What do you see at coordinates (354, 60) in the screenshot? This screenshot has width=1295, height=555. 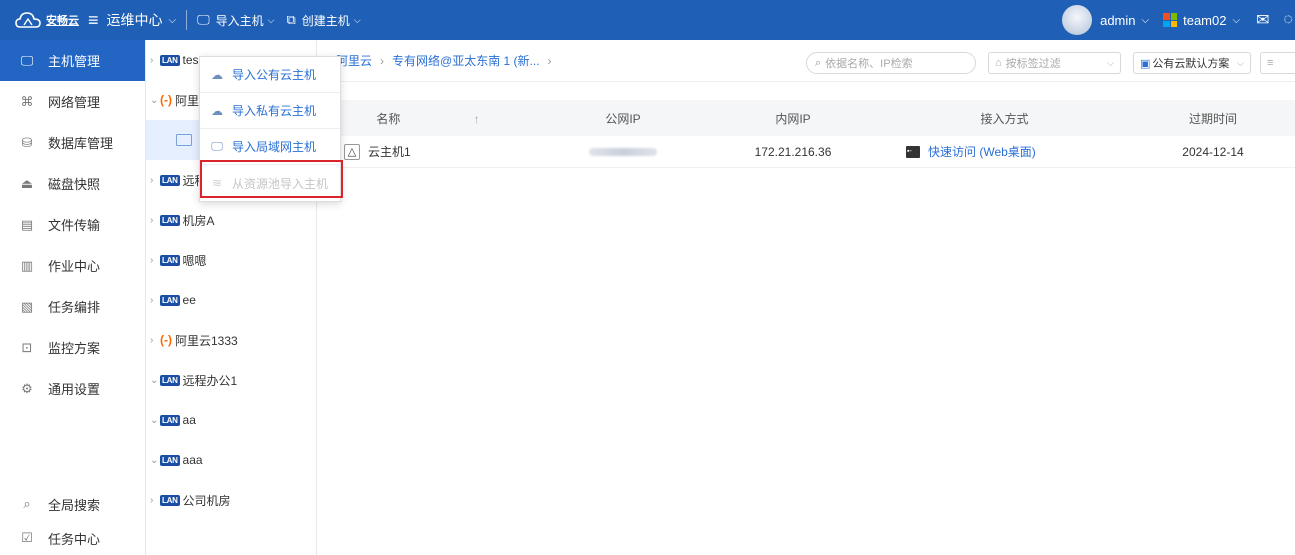 I see `breadcrumb-item: 阿里云` at bounding box center [354, 60].